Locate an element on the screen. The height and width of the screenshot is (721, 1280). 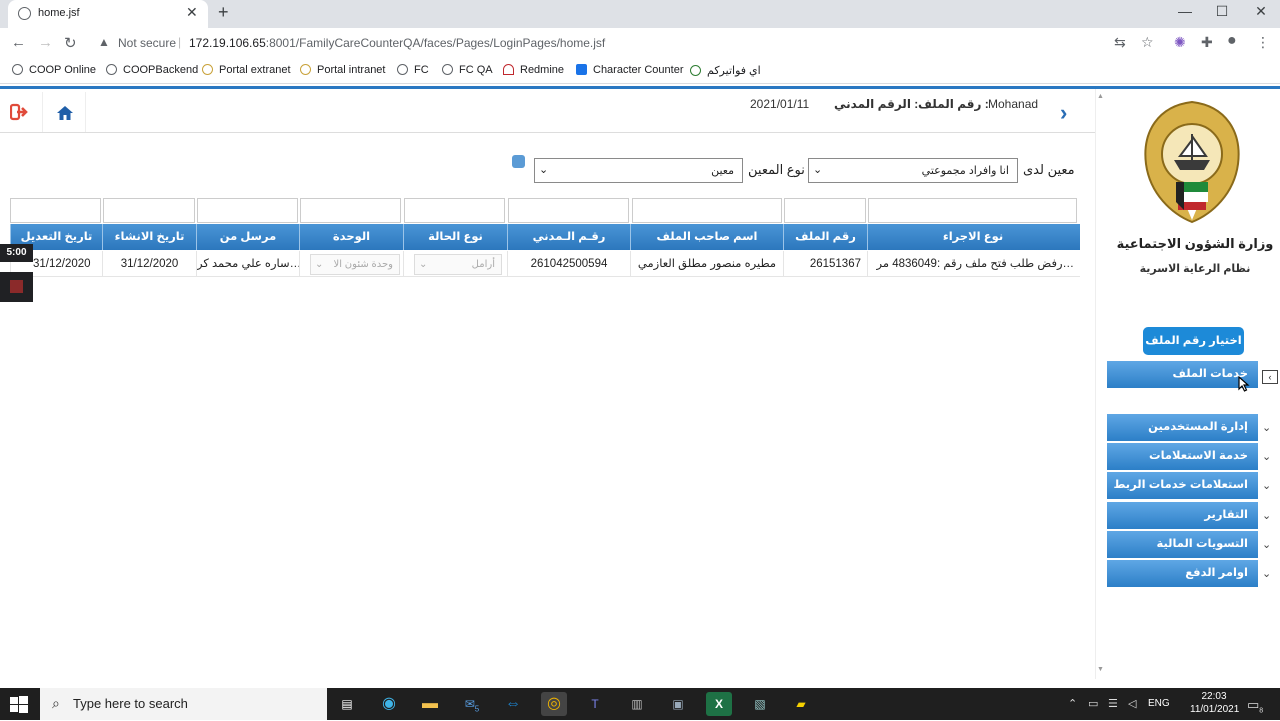
menu-inquiry-service: خدمة الاستعلامات is located at coordinates (1182, 456).